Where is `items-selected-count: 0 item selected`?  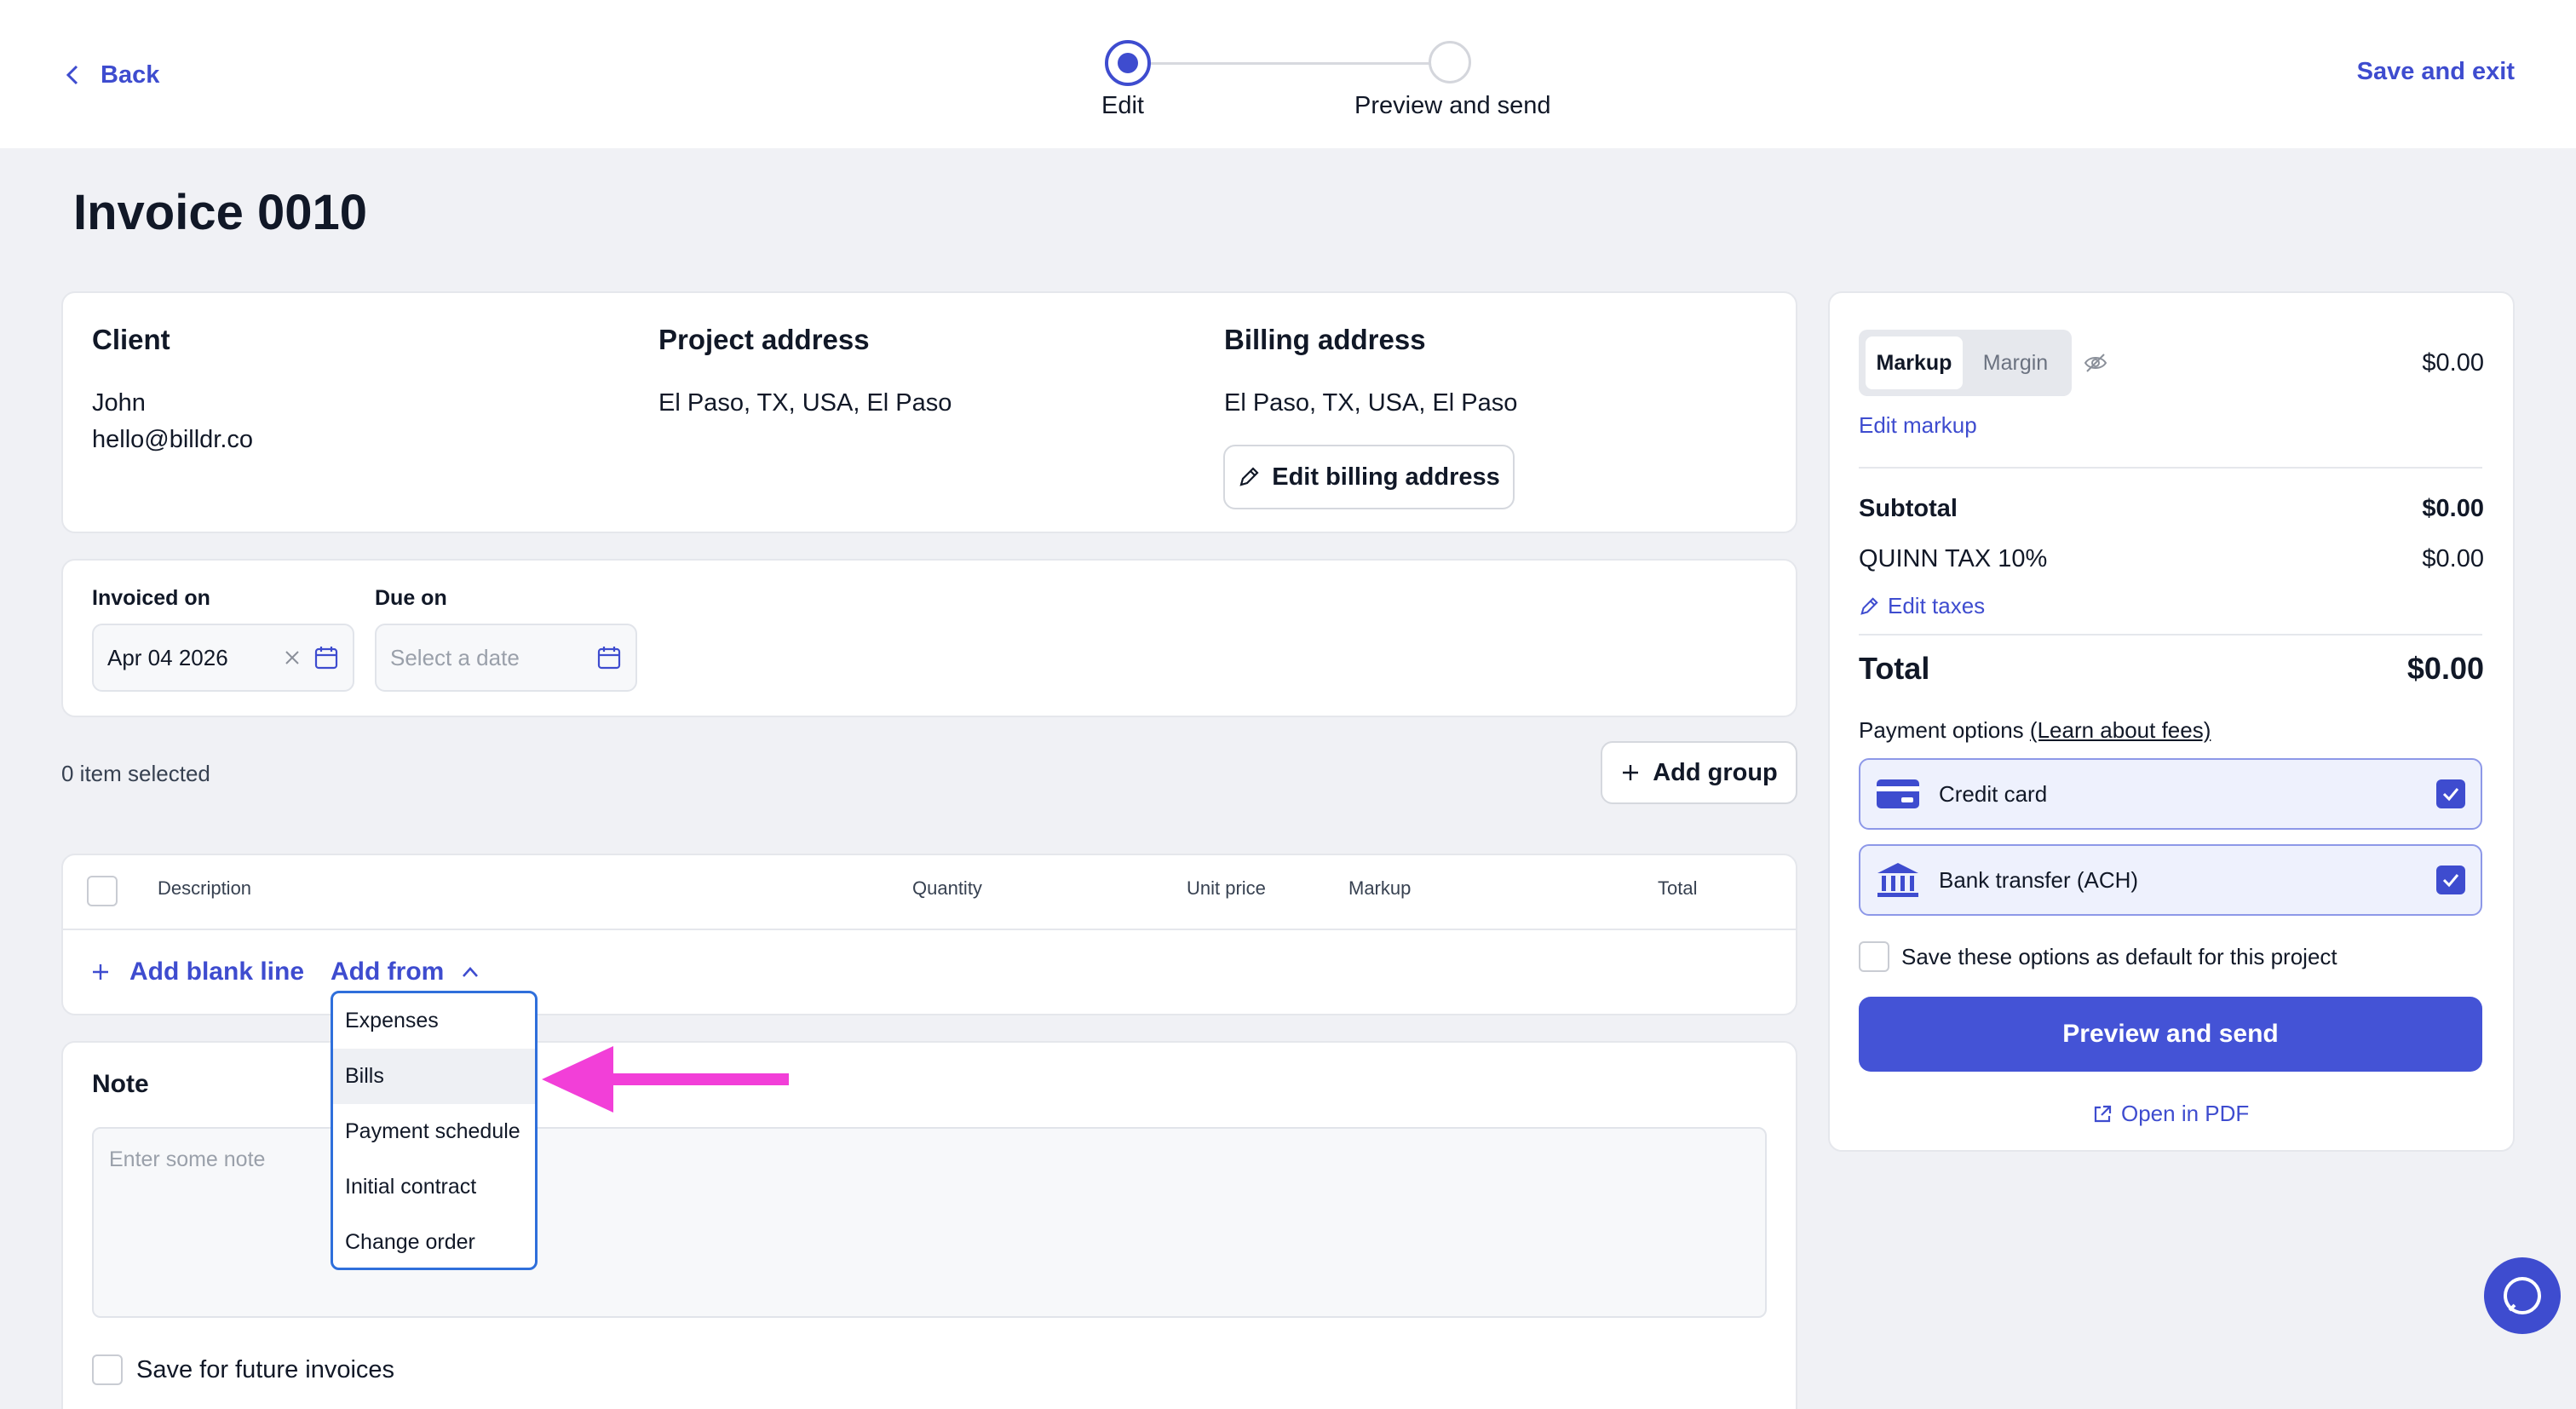
items-selected-count: 0 item selected is located at coordinates (136, 773).